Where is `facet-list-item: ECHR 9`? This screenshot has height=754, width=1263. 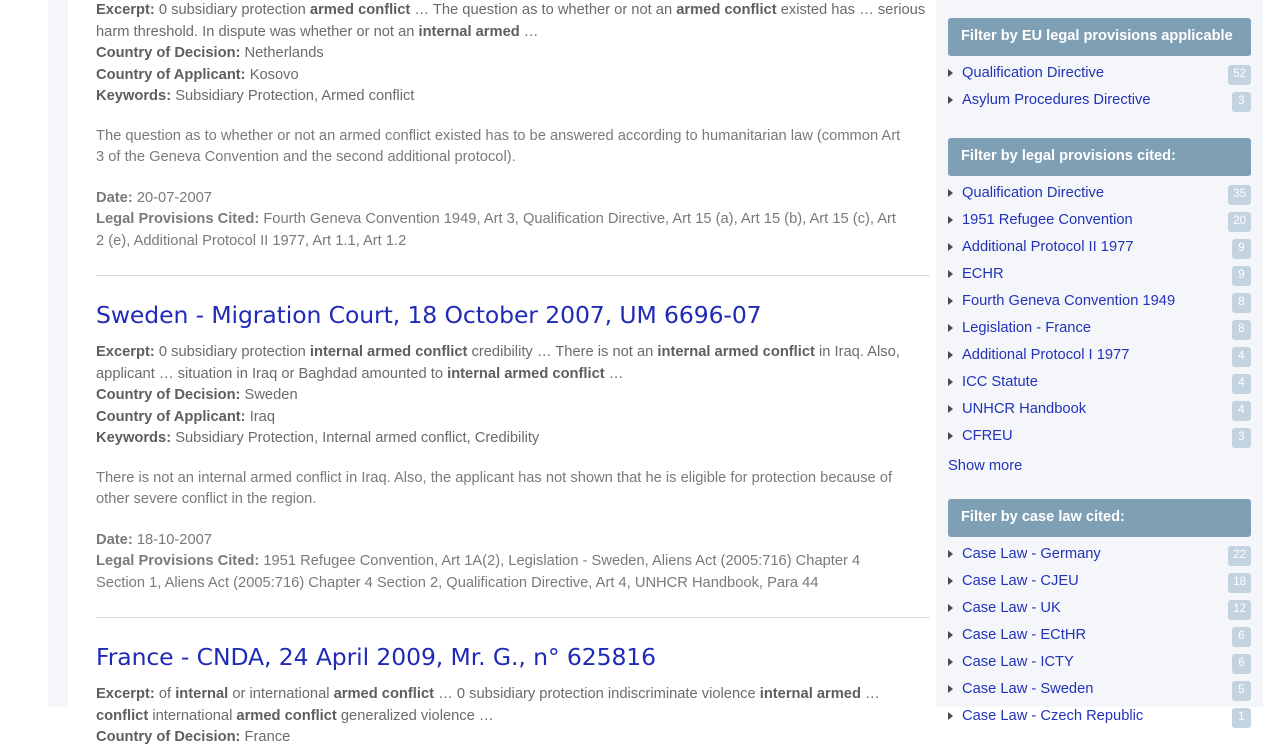
facet-list-item: ECHR 9 is located at coordinates (1099, 275).